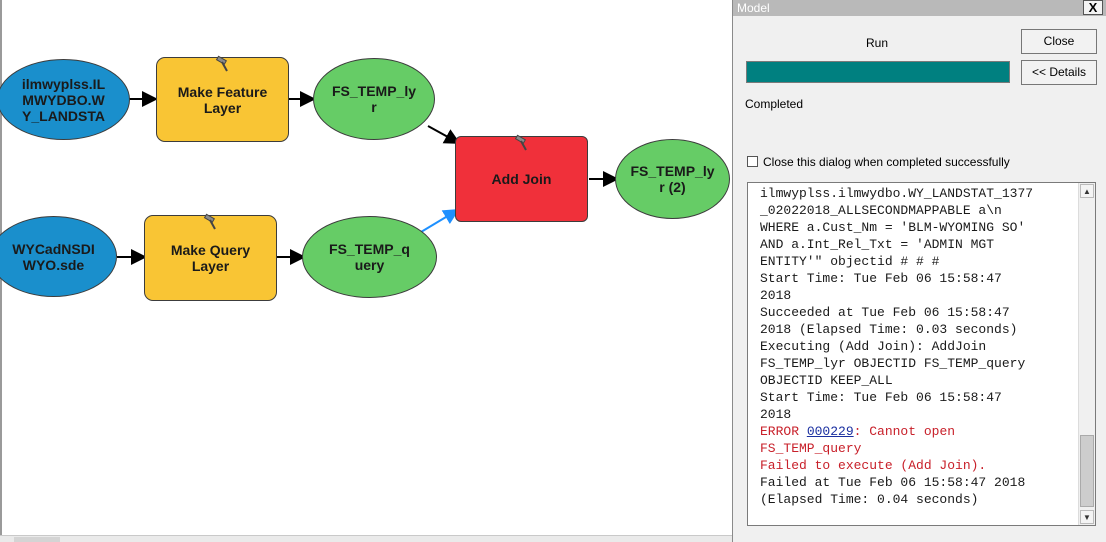  I want to click on connector-fs-temp-lyr-to-add-join, so click(444, 134).